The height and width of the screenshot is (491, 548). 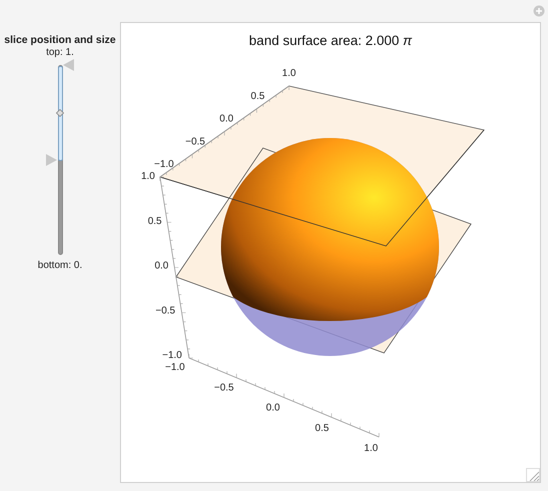 What do you see at coordinates (539, 11) in the screenshot?
I see `add-icon` at bounding box center [539, 11].